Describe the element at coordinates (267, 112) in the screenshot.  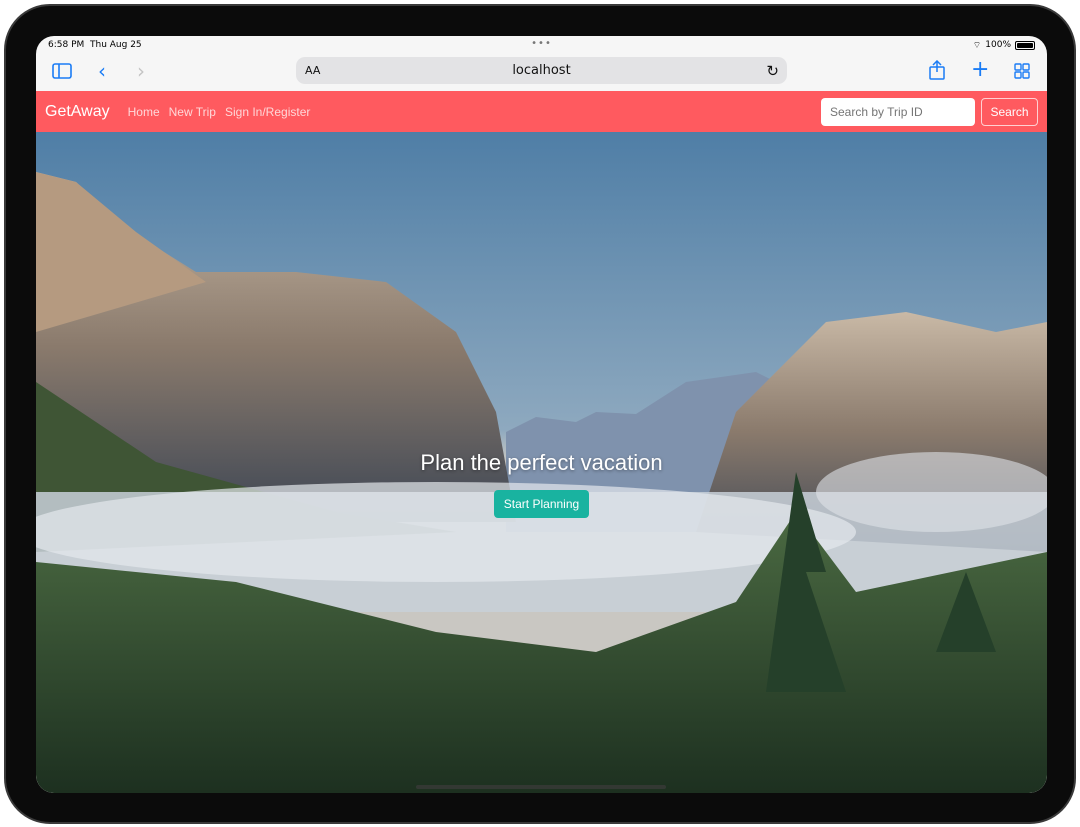
I see `nav-sign-in: Sign In/Register` at that location.